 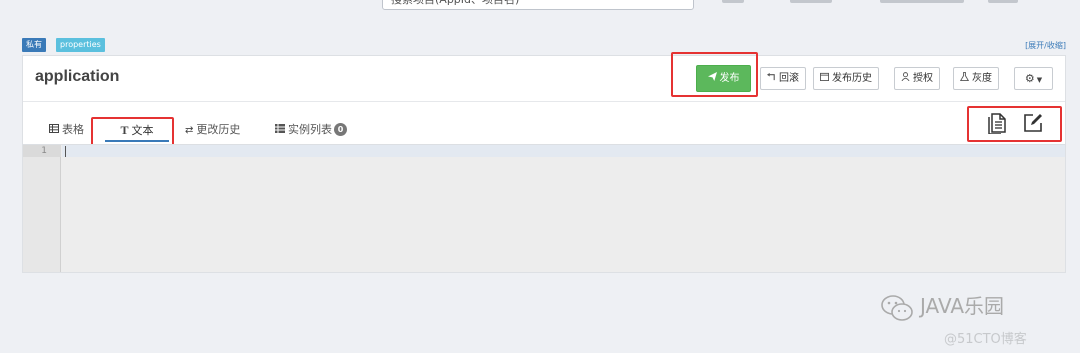 I want to click on format-tag: properties, so click(x=80, y=45).